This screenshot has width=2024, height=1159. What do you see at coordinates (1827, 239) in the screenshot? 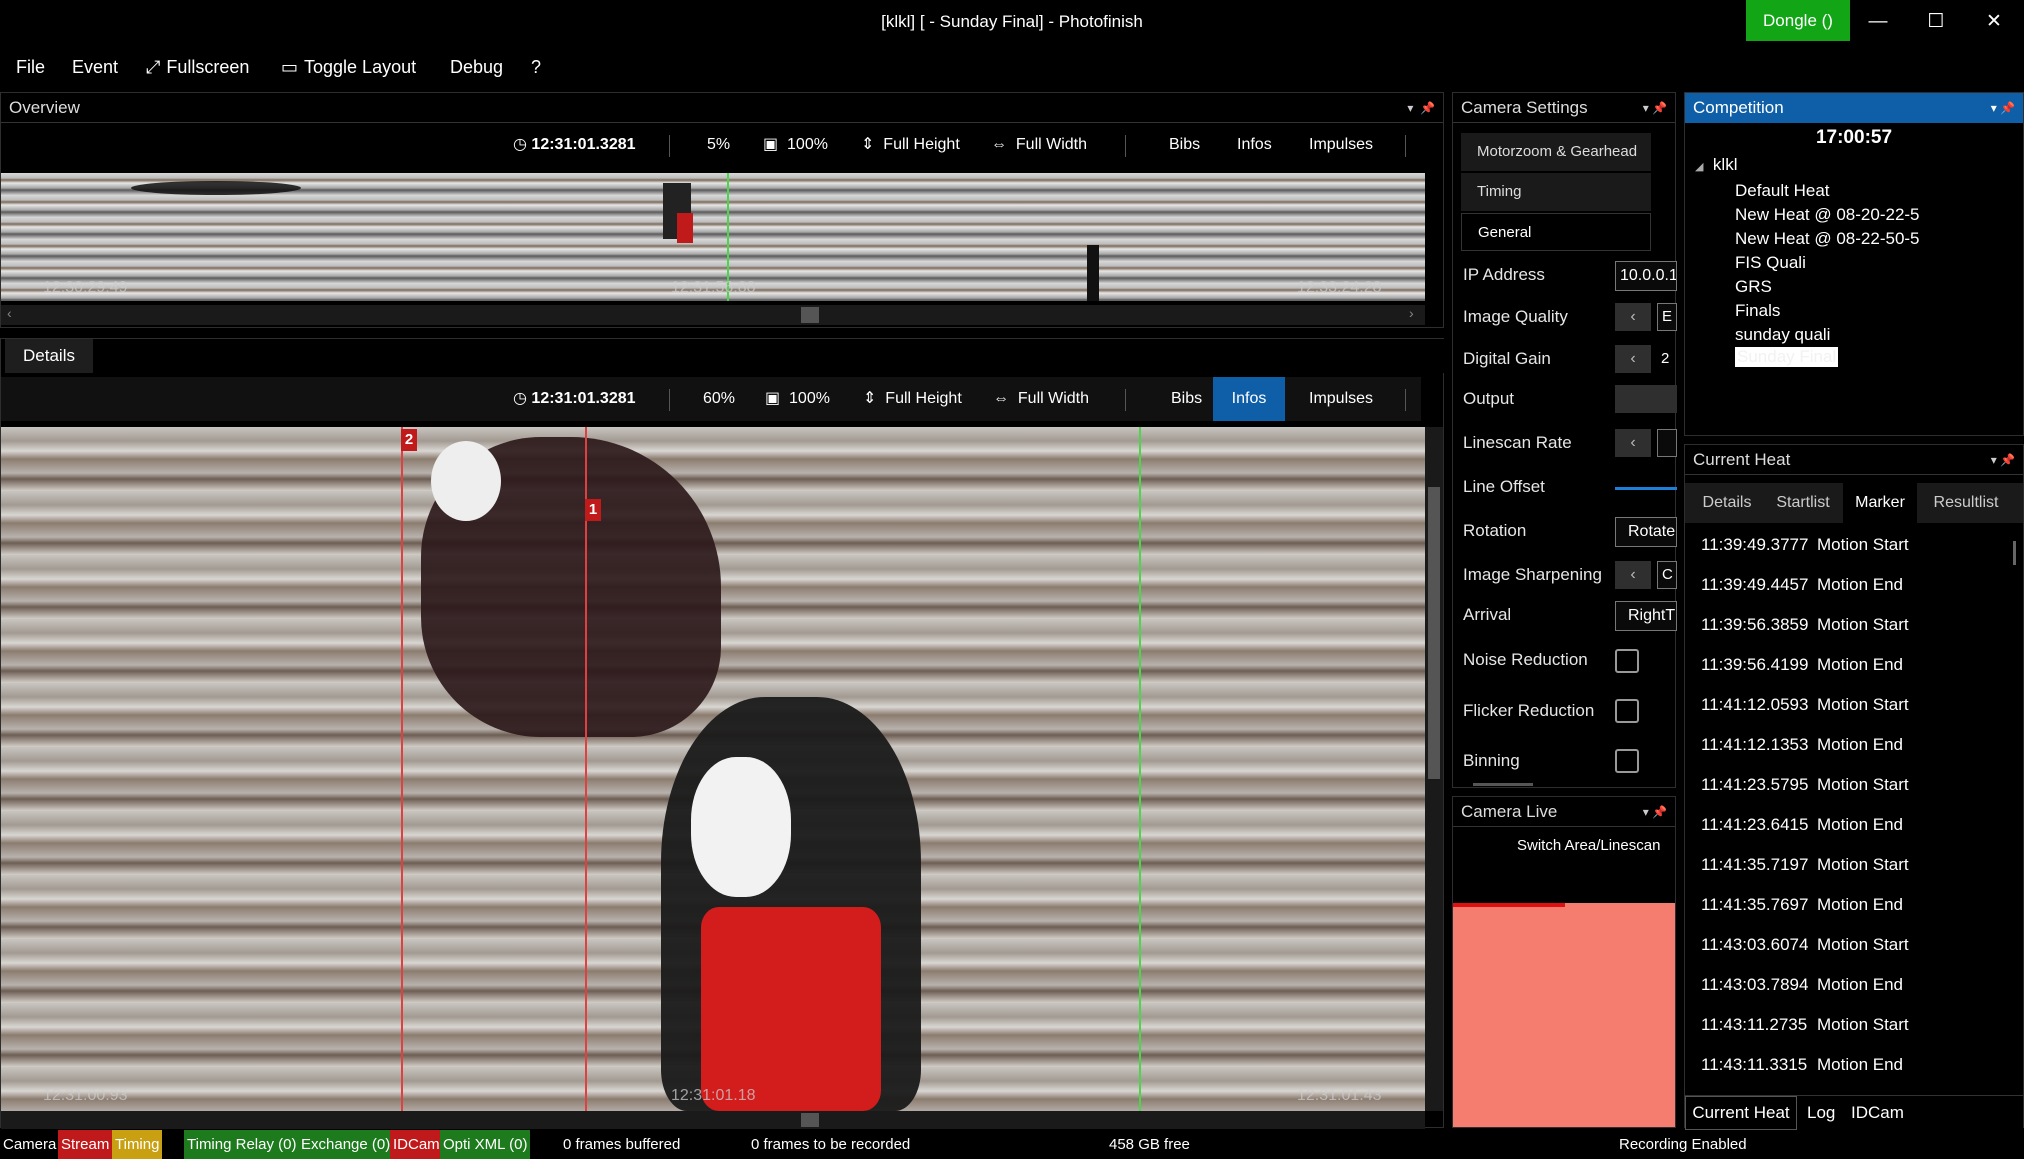
I see `tree-item: New Heat @ 08-22-50-5` at bounding box center [1827, 239].